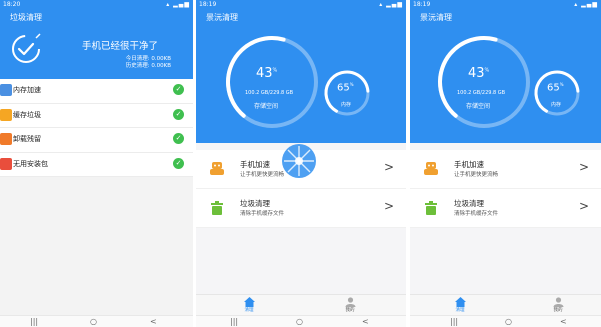 The height and width of the screenshot is (327, 601). Describe the element at coordinates (27, 90) in the screenshot. I see `item-label: 内存加速` at that location.